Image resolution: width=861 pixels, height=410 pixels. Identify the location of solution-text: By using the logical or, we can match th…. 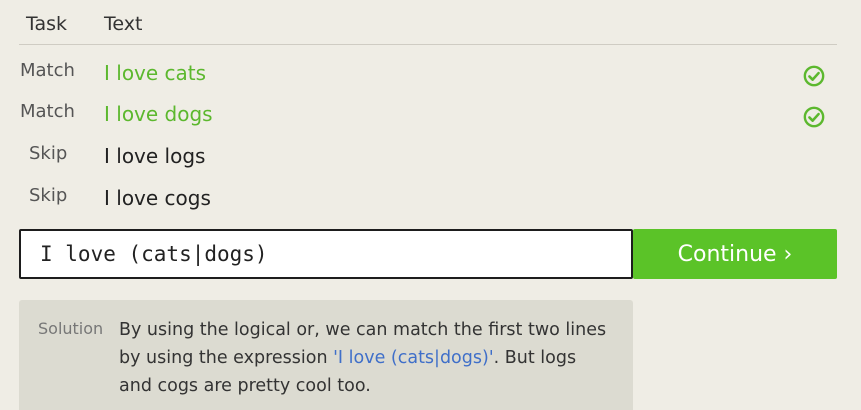
(364, 358).